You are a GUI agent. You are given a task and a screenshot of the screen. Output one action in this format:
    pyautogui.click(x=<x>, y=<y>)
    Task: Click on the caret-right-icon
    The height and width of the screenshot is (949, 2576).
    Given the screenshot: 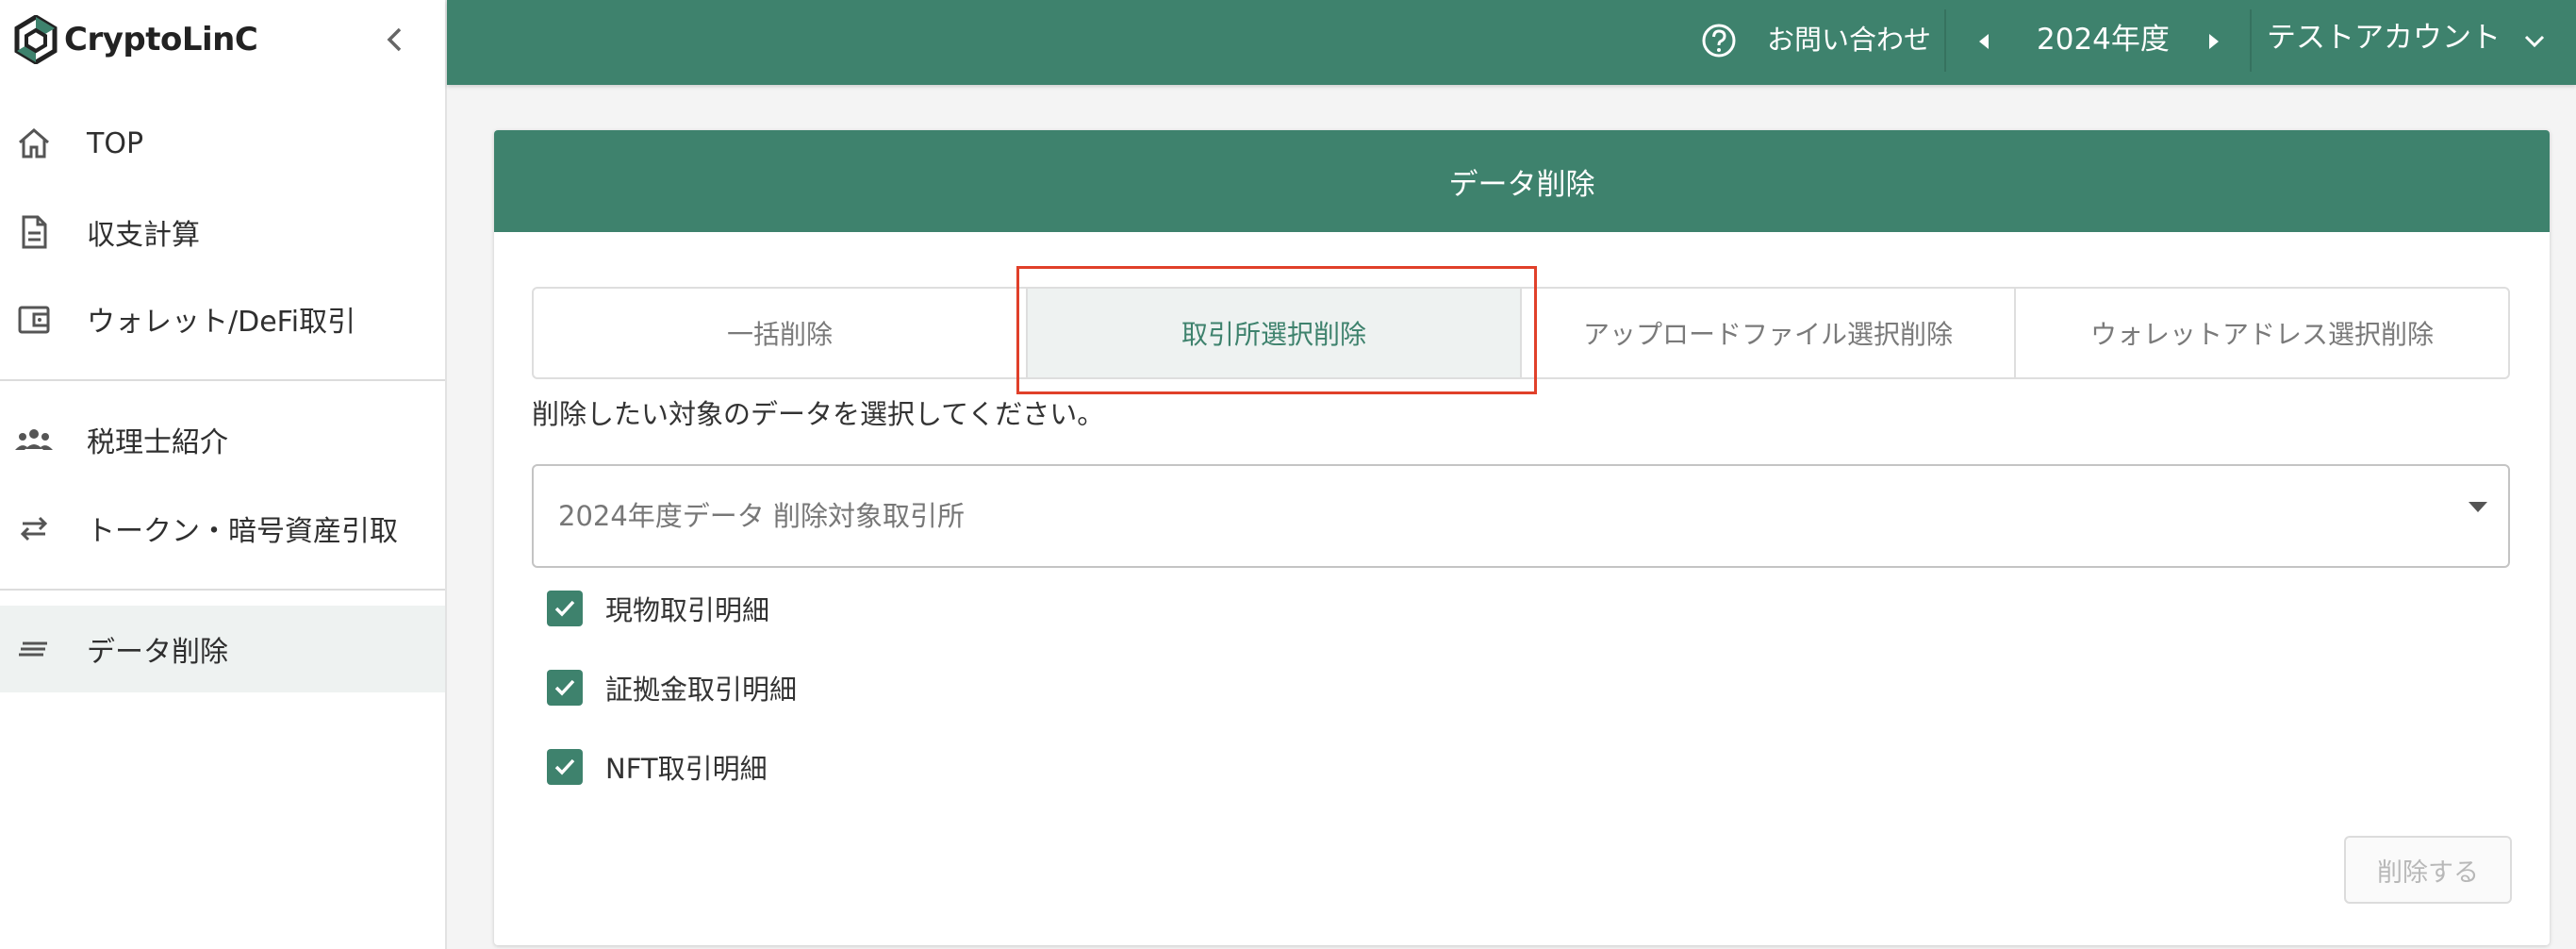 What is the action you would take?
    pyautogui.click(x=2214, y=41)
    